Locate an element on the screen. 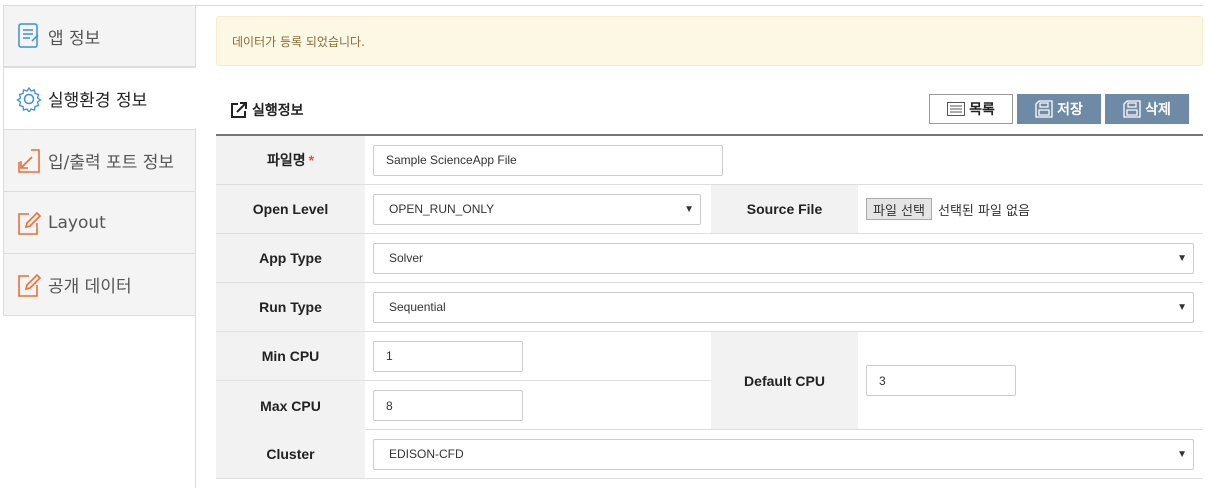  external-link-icon is located at coordinates (239, 110).